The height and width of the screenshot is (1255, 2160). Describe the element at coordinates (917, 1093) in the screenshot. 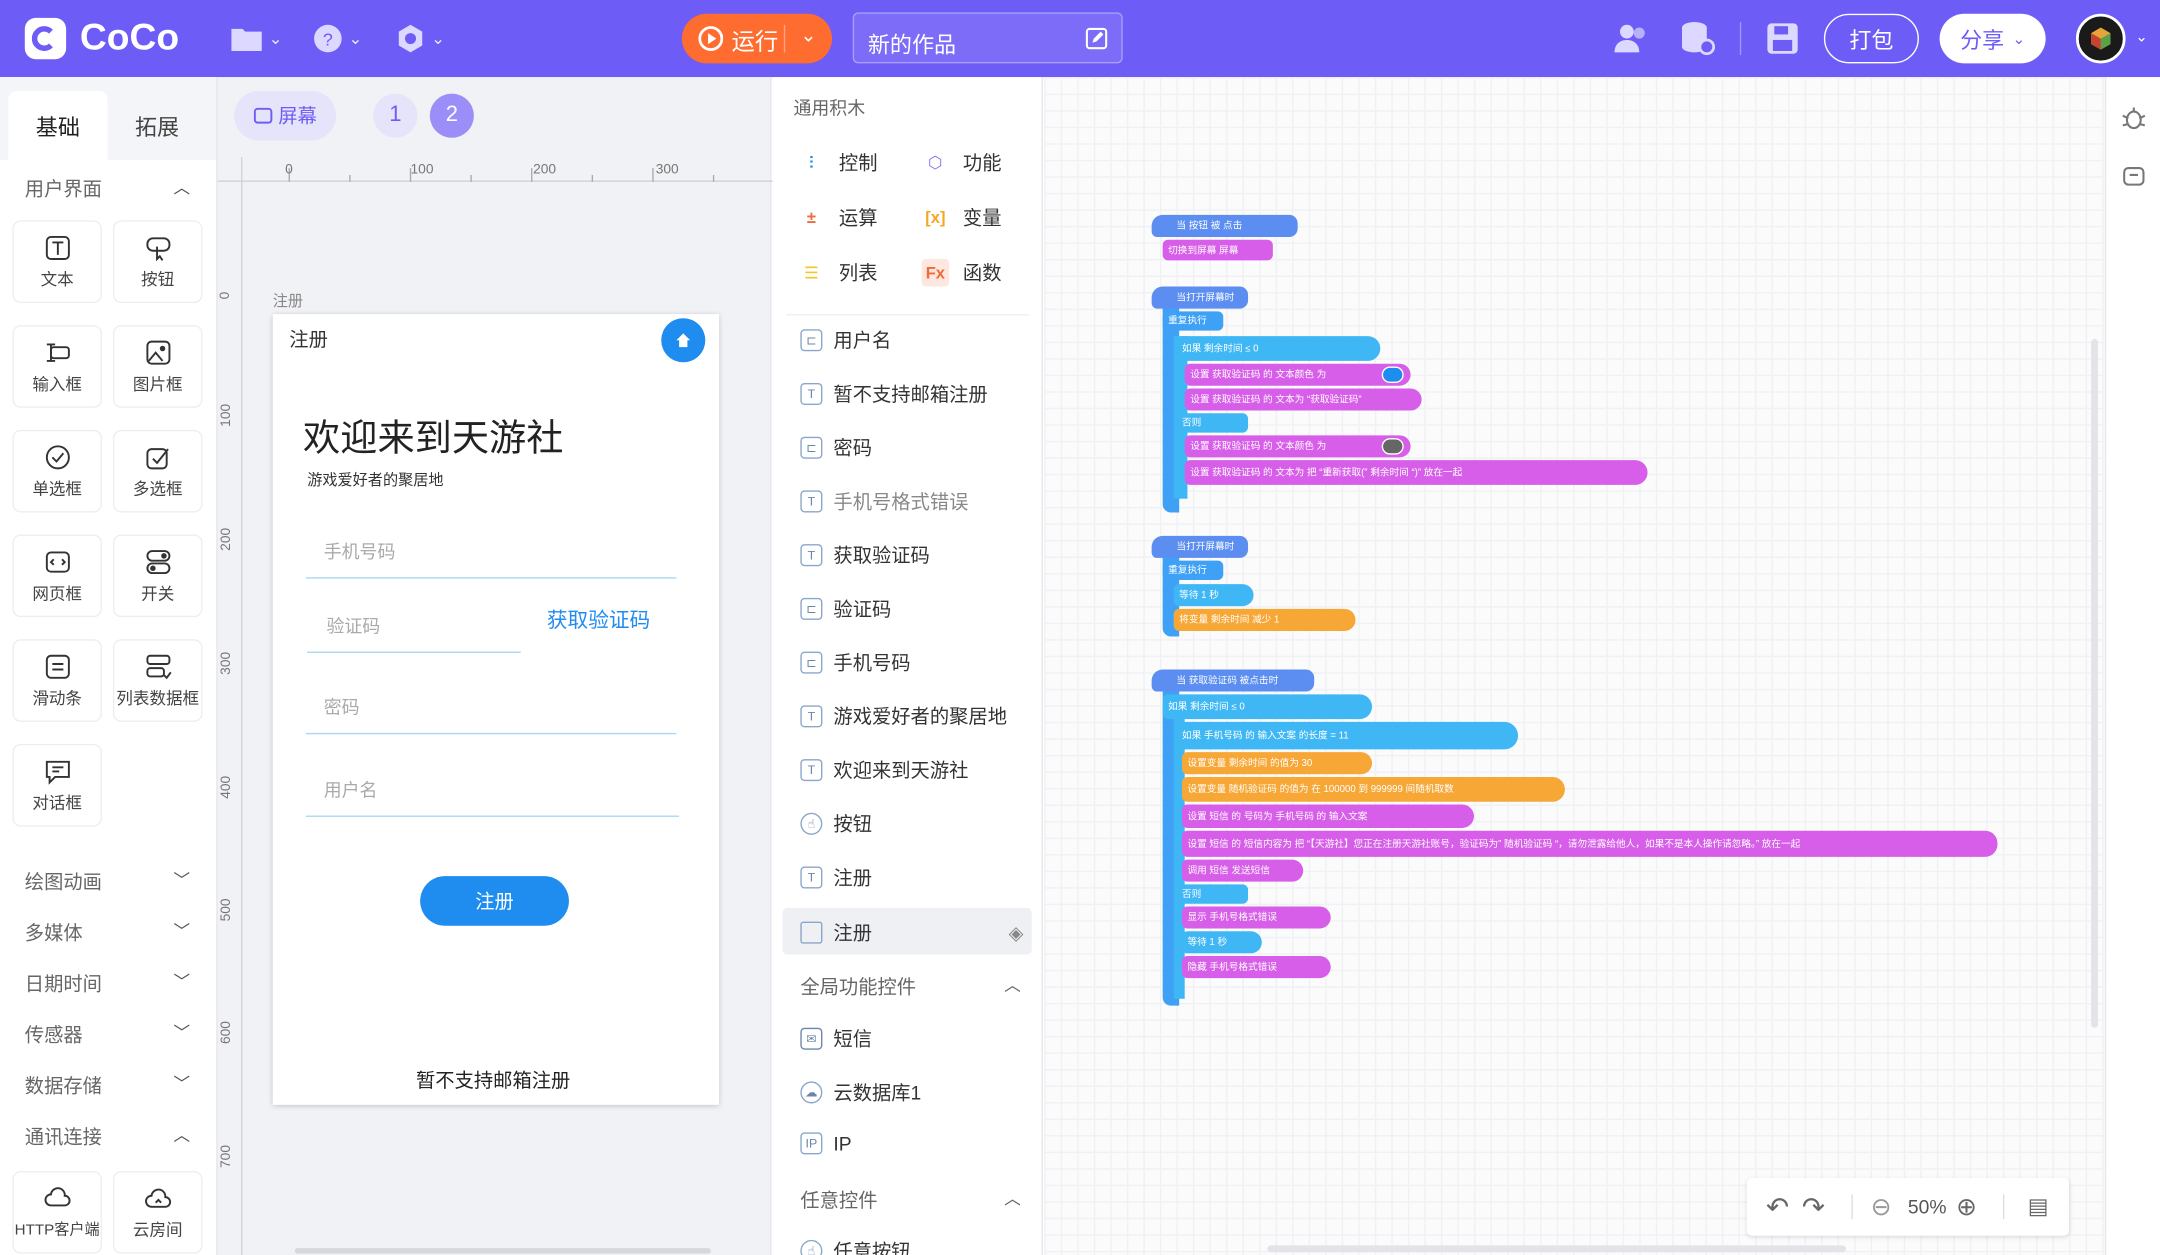

I see `block-item-cloud-db: ☁ 云数据库1` at that location.